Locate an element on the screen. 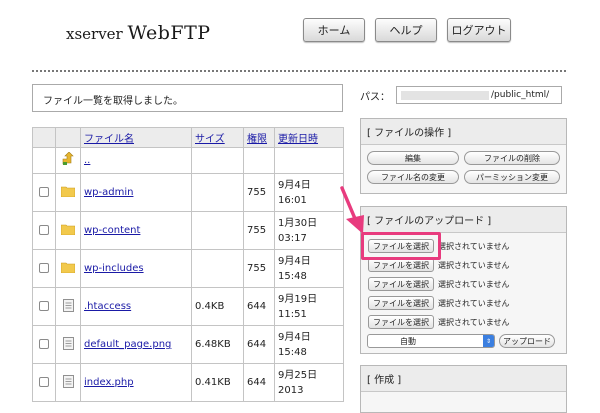  create-panel: [ 作成 ] is located at coordinates (463, 389).